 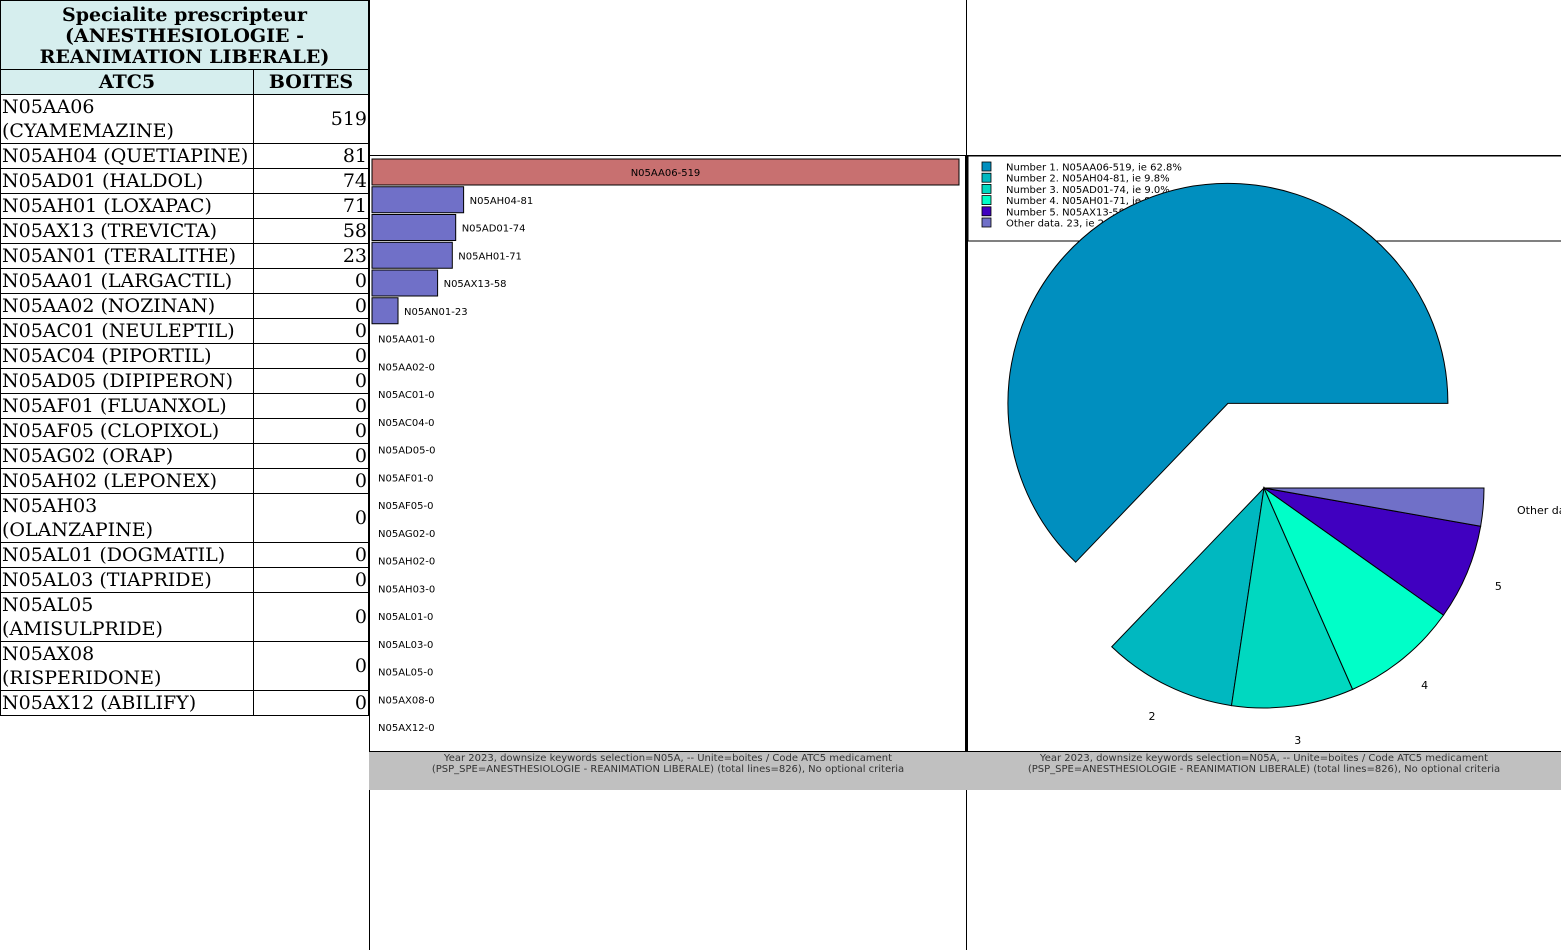 I want to click on table-row: N05AD05 (DIPIPERON) 0, so click(x=184, y=381).